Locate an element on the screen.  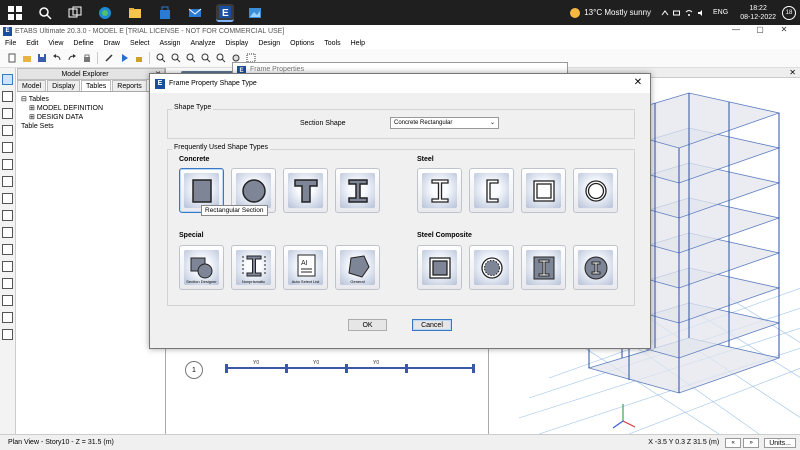
steel-pipe-button is located at coordinates (595, 190).